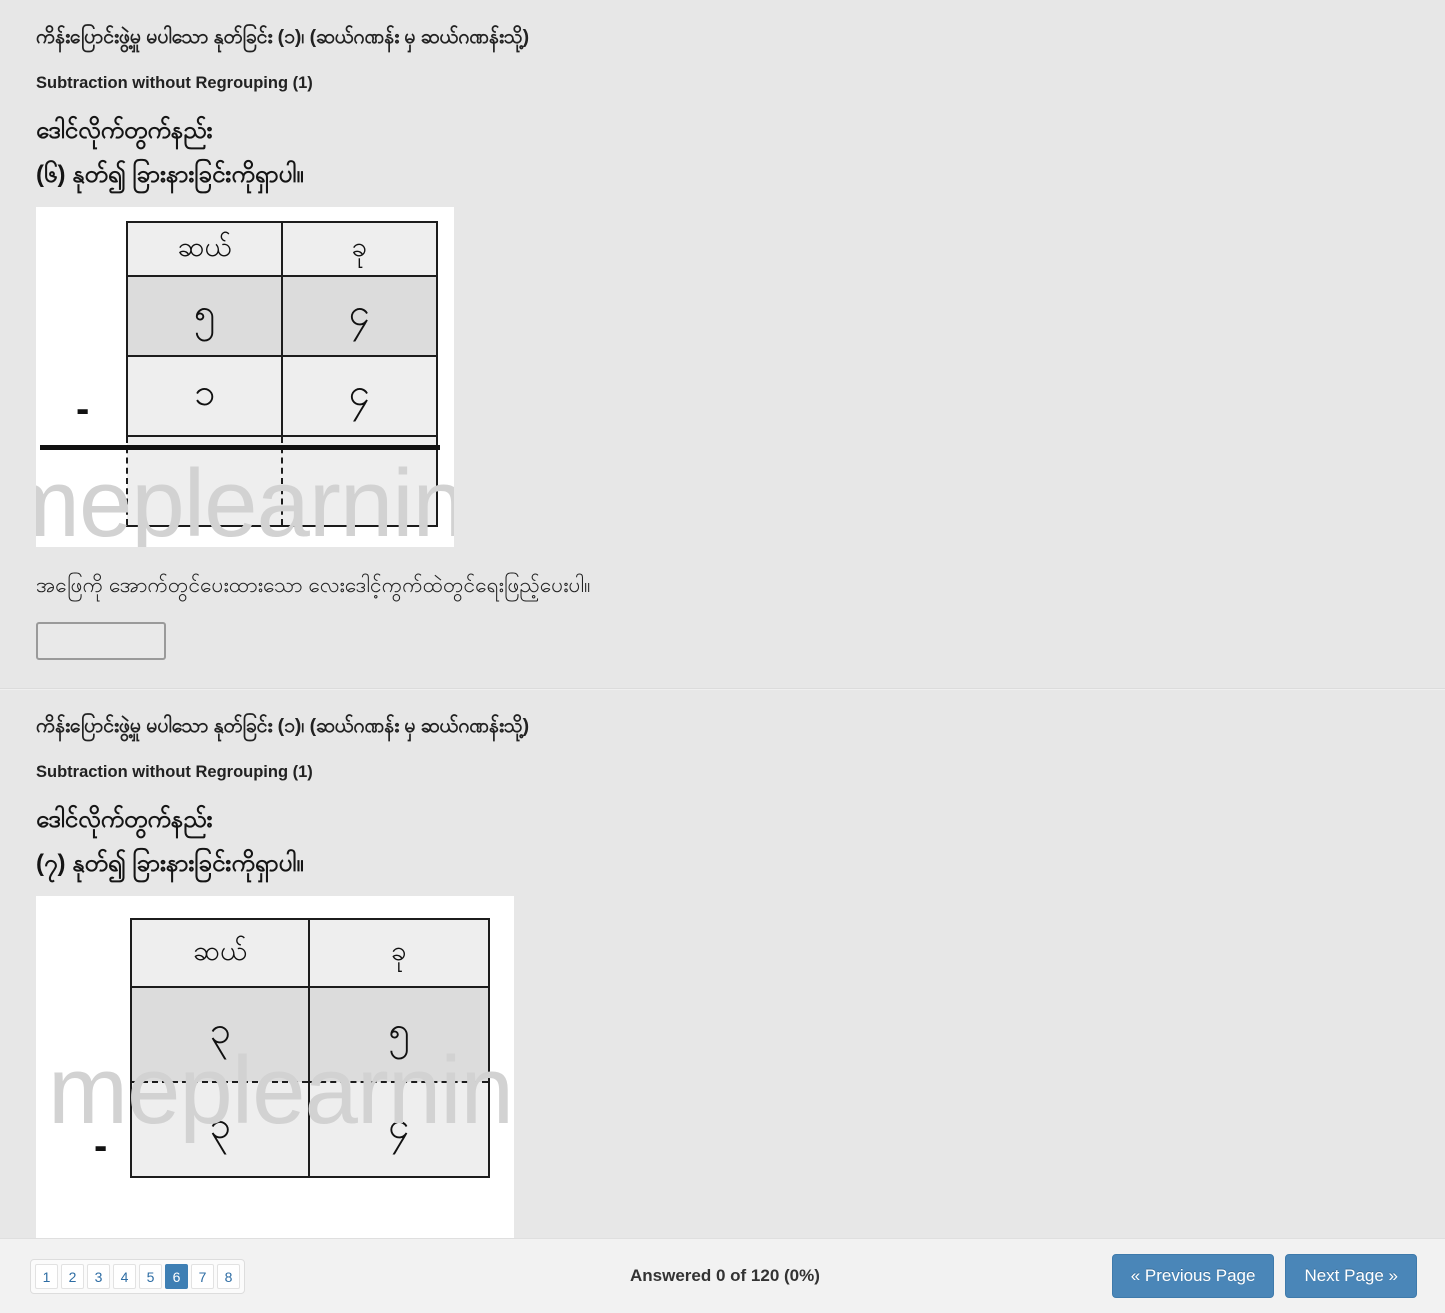 The width and height of the screenshot is (1445, 1313). I want to click on subtraction-grid-1: ဆယ် ခု ၅ ၄ ၁ ၄, so click(282, 373).